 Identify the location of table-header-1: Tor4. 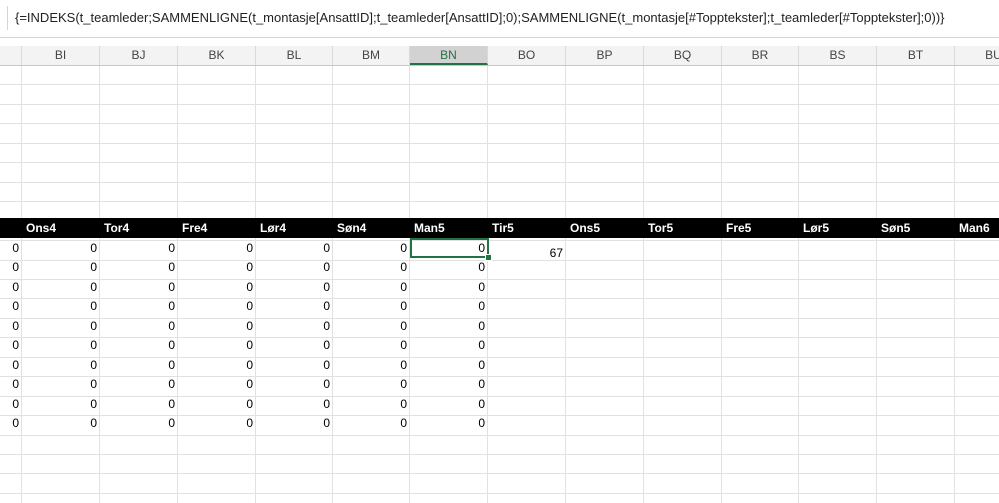
(139, 228).